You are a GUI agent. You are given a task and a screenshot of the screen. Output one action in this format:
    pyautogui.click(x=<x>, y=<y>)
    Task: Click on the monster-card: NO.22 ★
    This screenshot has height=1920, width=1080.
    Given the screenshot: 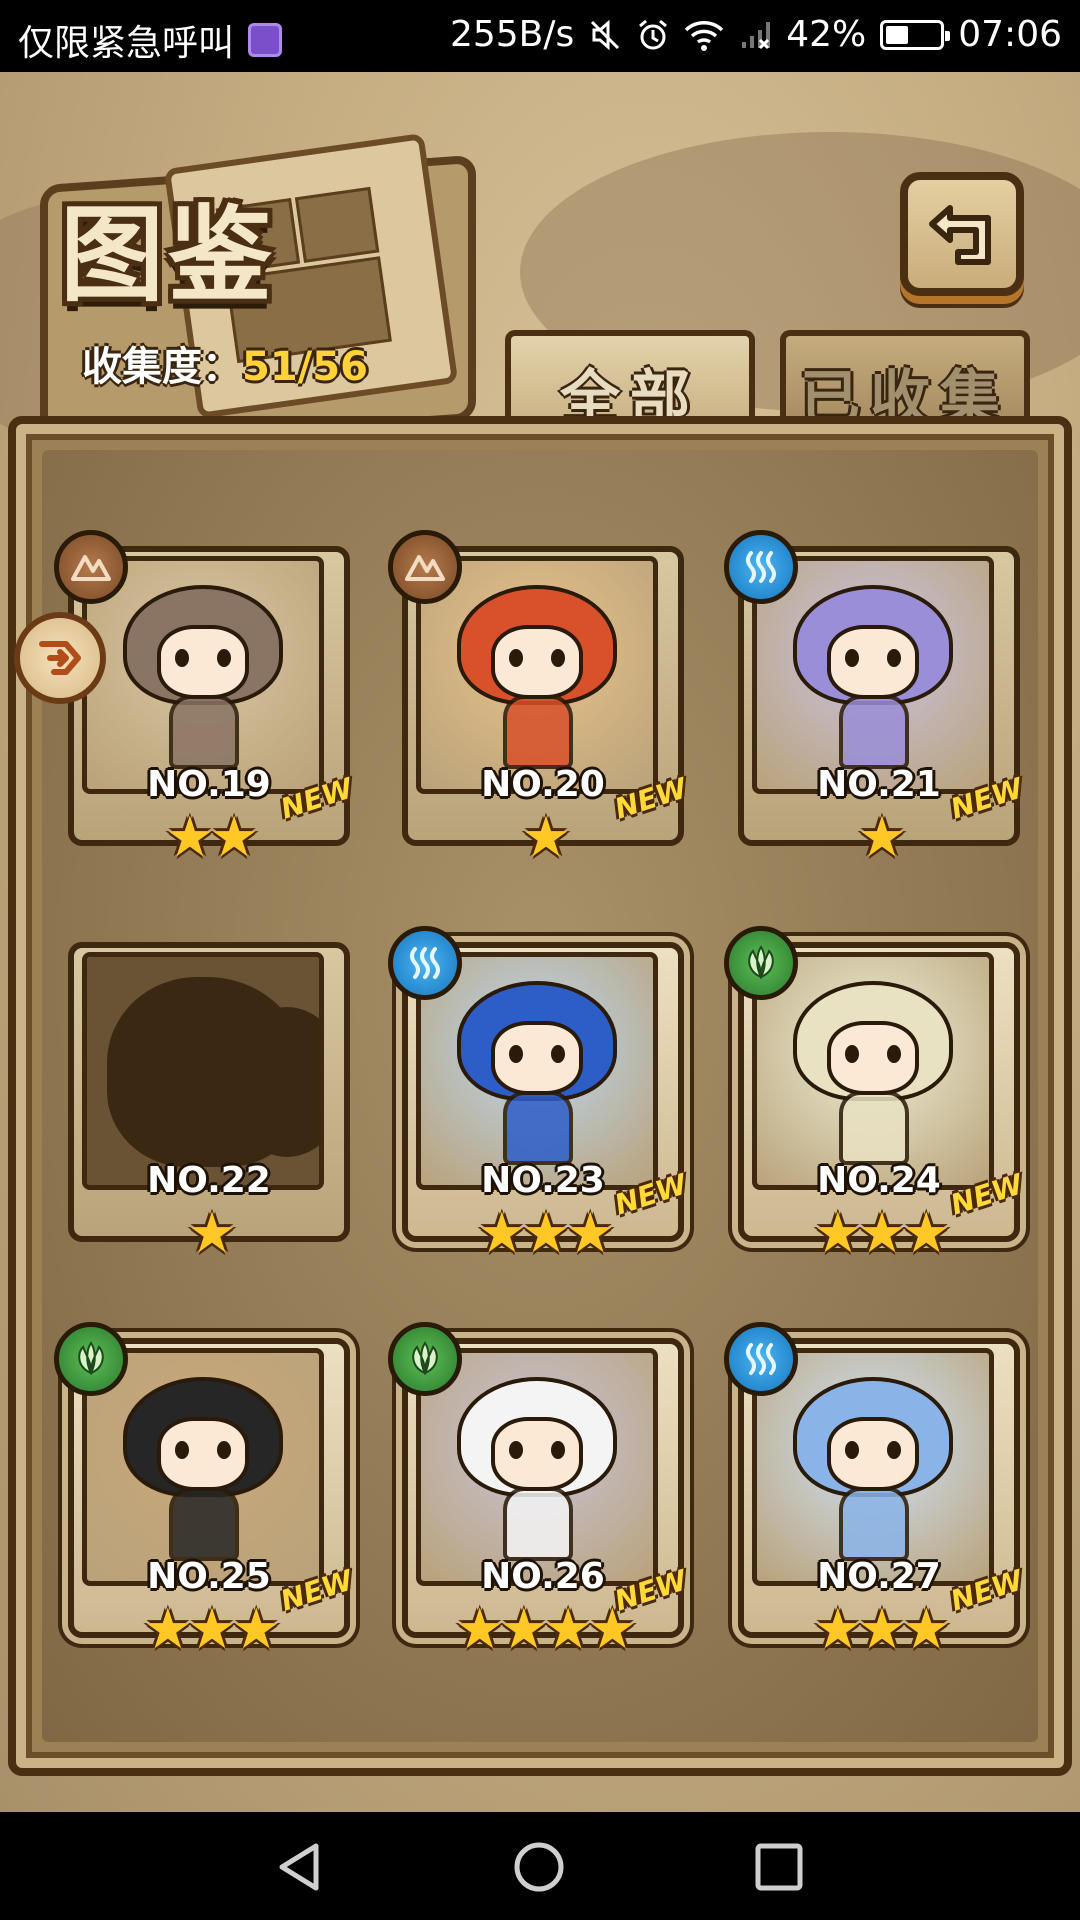 What is the action you would take?
    pyautogui.click(x=209, y=1107)
    